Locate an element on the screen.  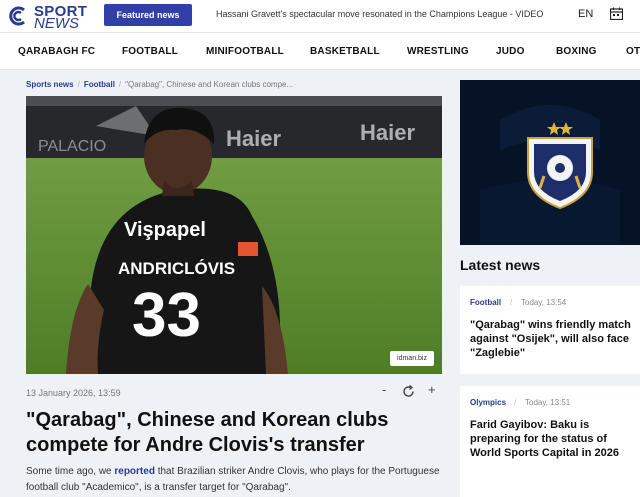
card-category: Olympics is located at coordinates (488, 402).